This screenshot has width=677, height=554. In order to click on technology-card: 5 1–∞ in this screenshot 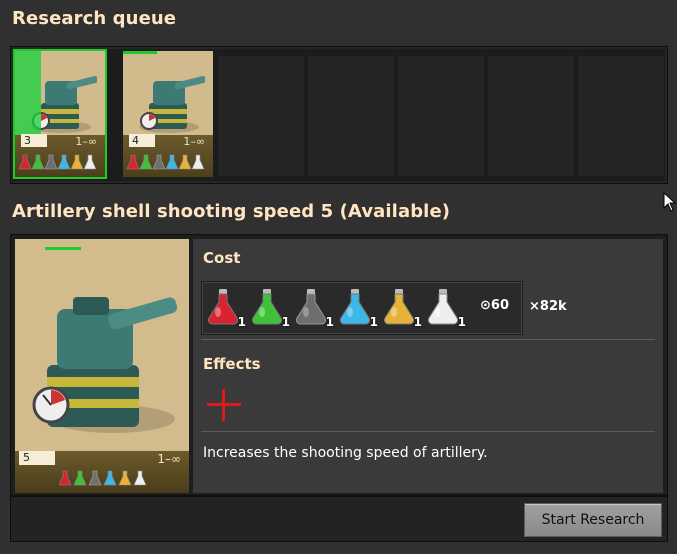, I will do `click(102, 366)`.